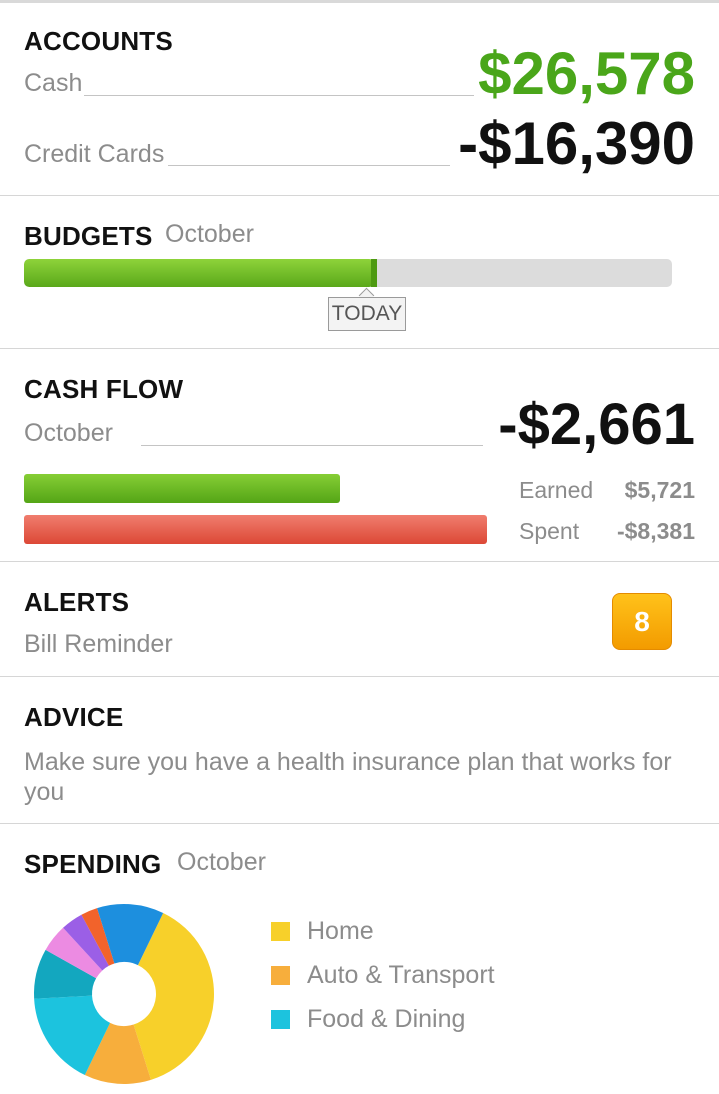  I want to click on credit-cards-amount: -$16,390, so click(576, 143).